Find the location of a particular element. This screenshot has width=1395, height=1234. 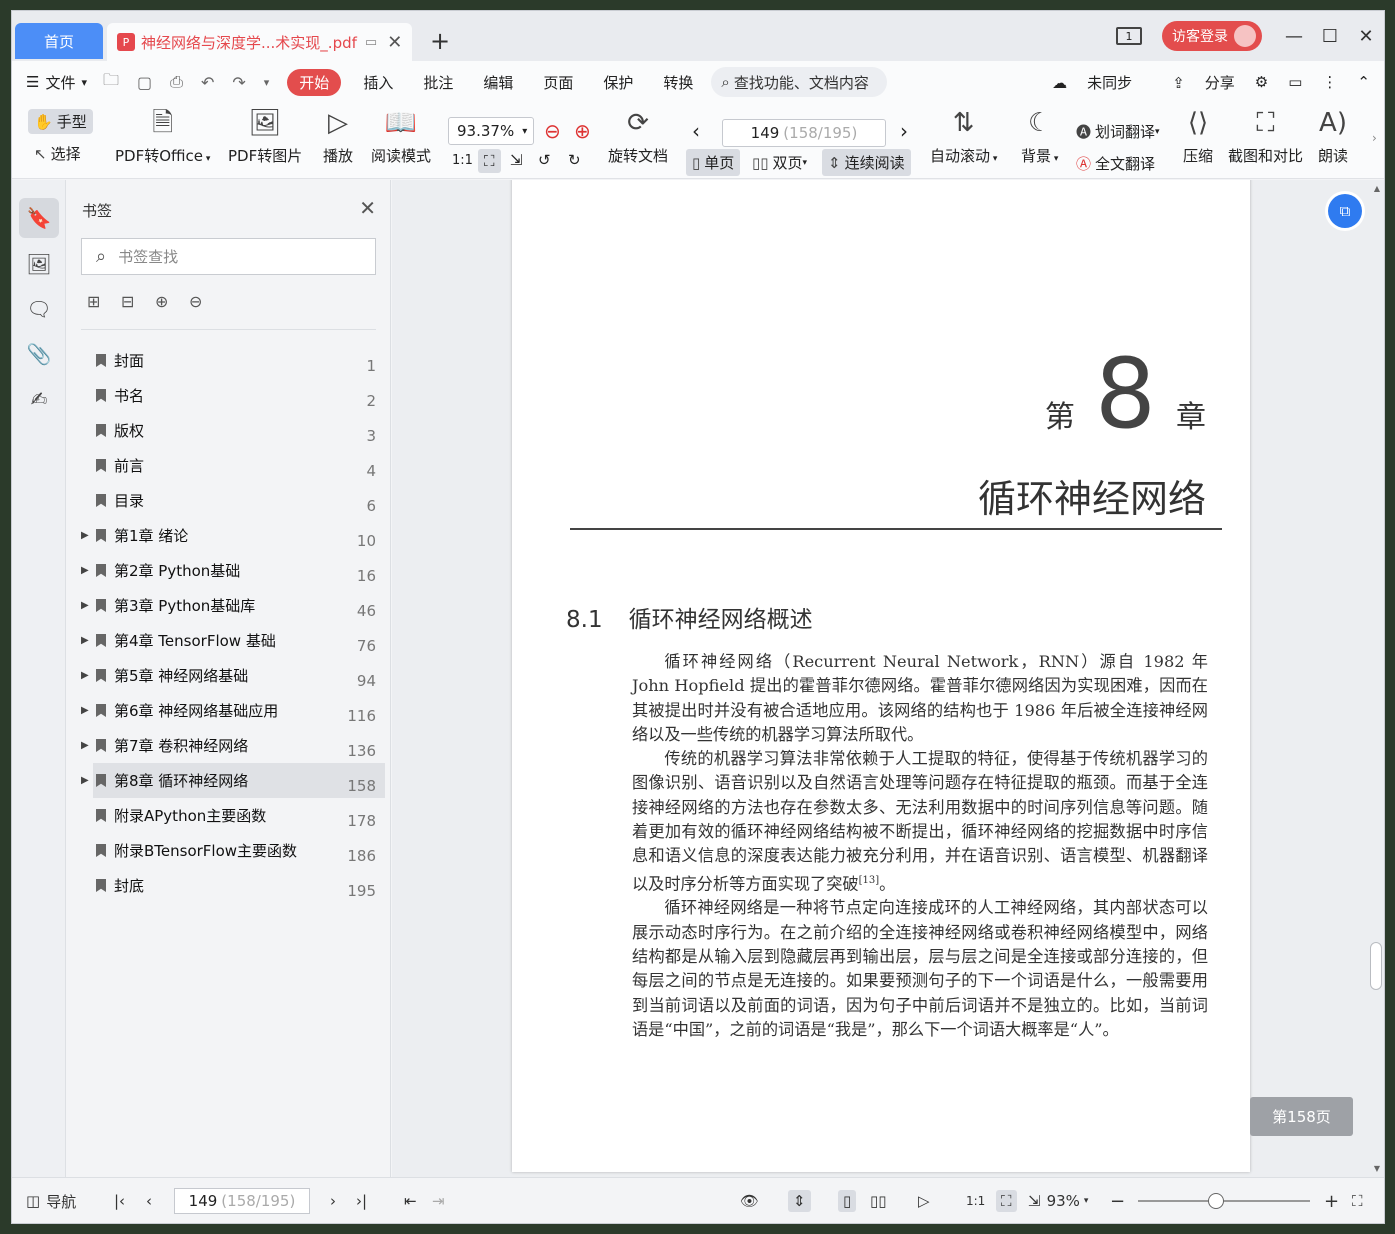

rotate-right-icon: ↻ is located at coordinates (574, 160).